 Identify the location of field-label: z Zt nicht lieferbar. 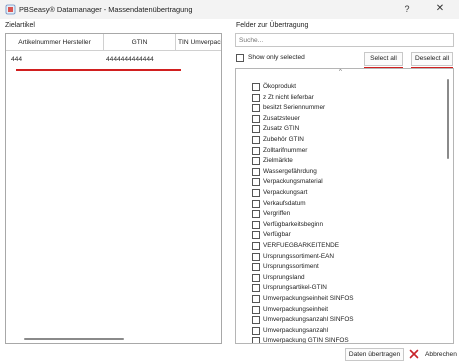
(288, 97).